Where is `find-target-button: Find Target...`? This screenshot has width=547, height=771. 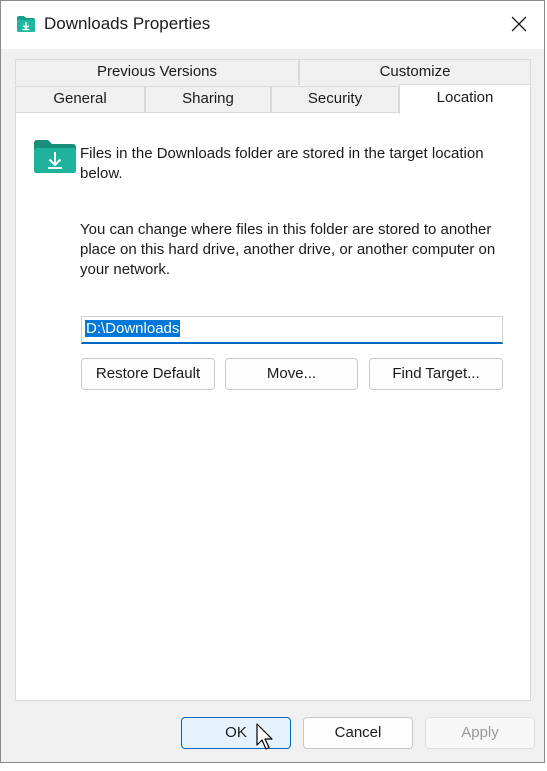 find-target-button: Find Target... is located at coordinates (436, 374).